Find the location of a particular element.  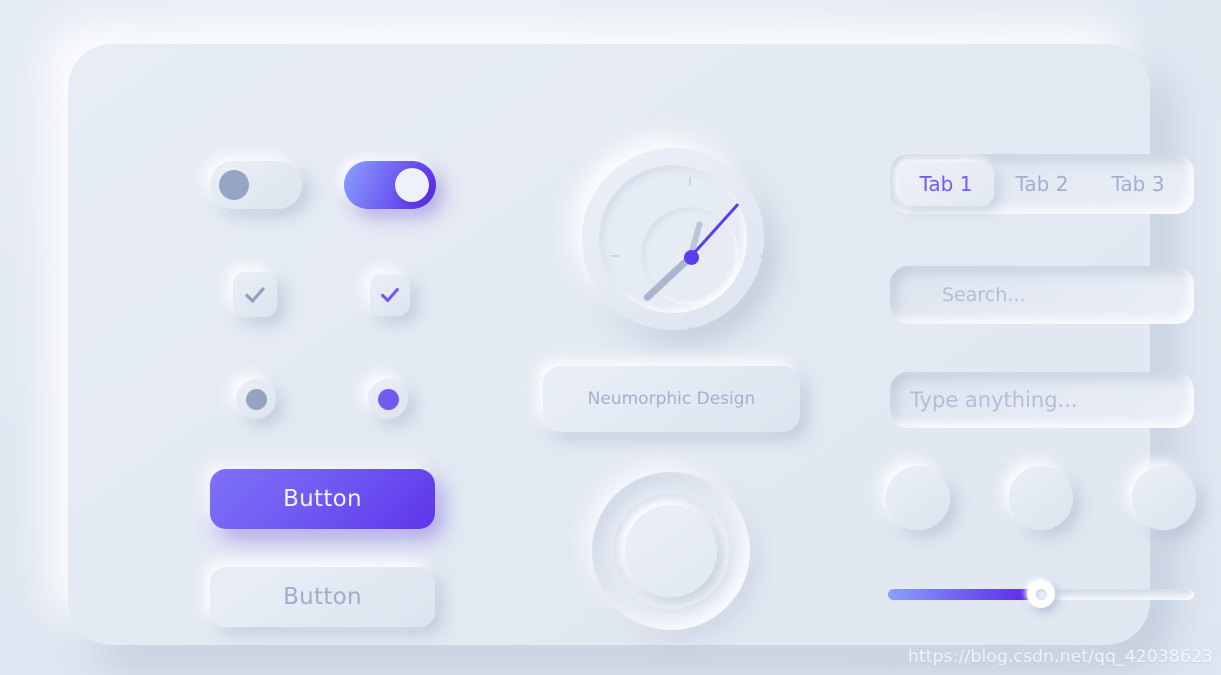

slider-fill is located at coordinates (964, 594).